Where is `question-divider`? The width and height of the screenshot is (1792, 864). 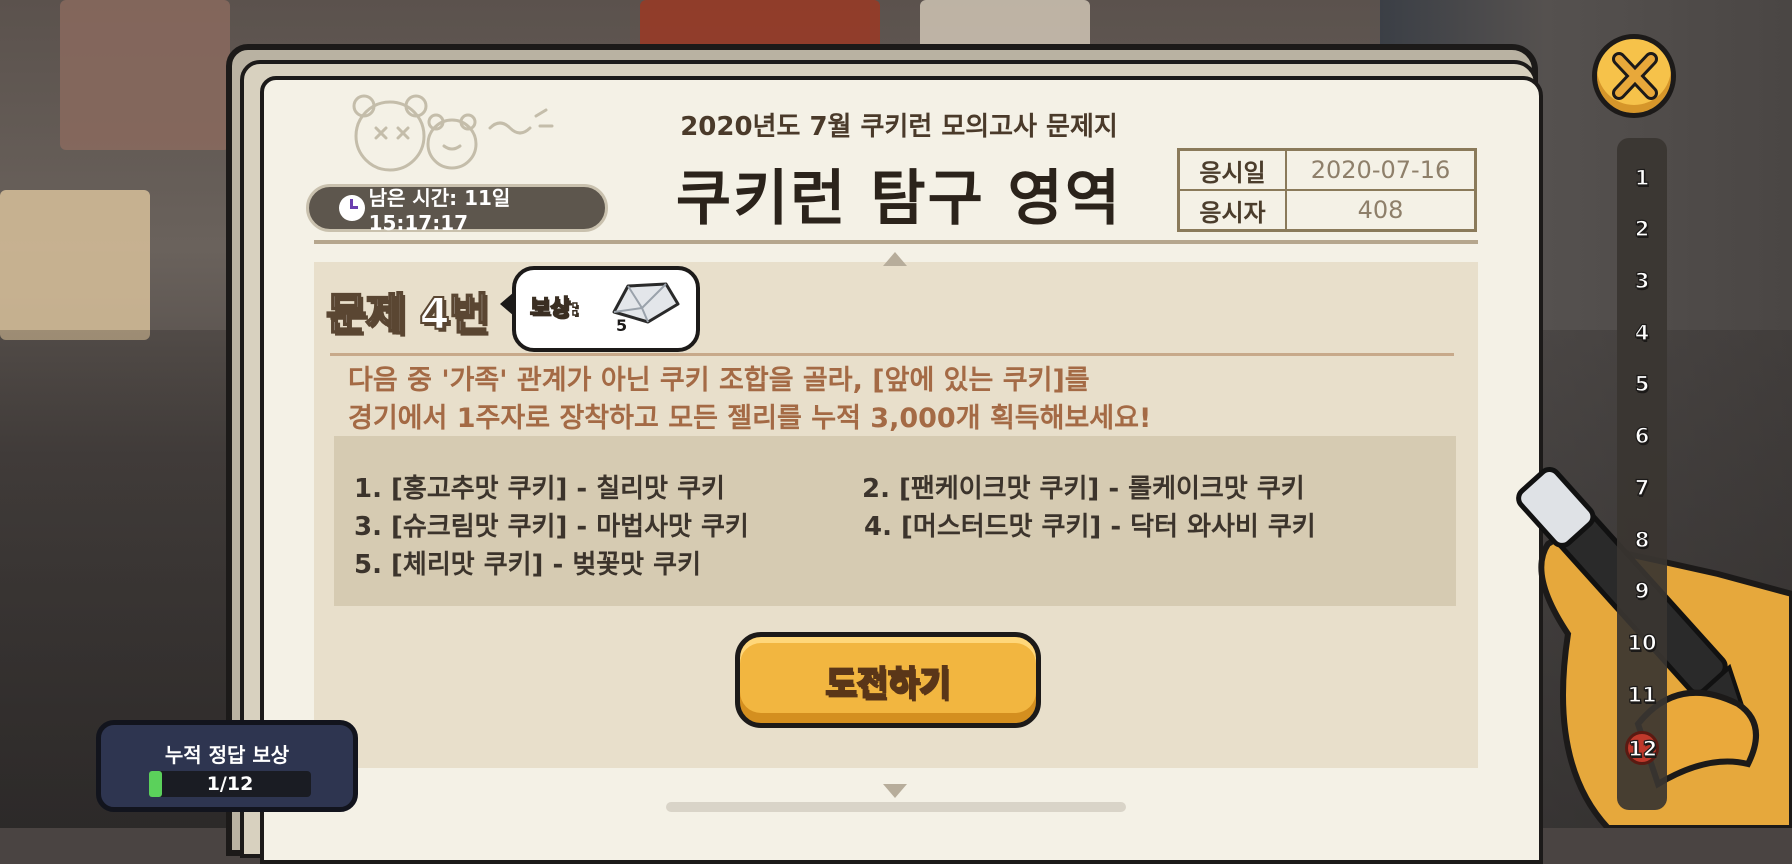
question-divider is located at coordinates (892, 354).